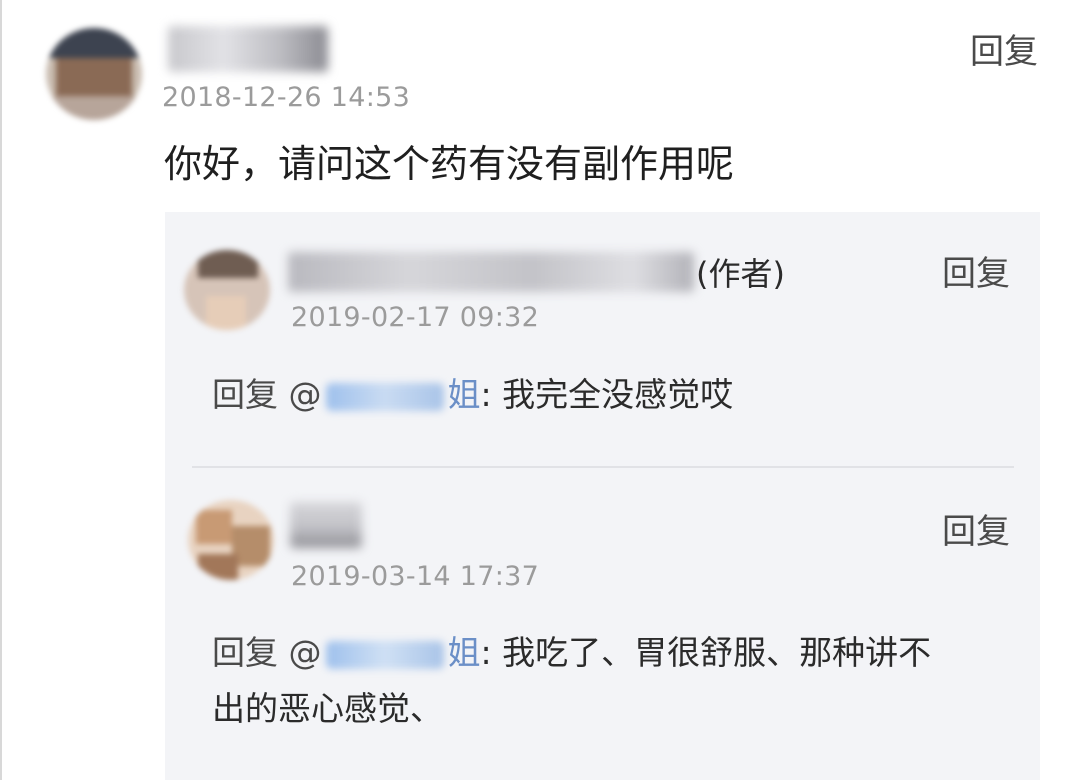 The image size is (1076, 780). What do you see at coordinates (740, 274) in the screenshot?
I see `author-badge: (作者)` at bounding box center [740, 274].